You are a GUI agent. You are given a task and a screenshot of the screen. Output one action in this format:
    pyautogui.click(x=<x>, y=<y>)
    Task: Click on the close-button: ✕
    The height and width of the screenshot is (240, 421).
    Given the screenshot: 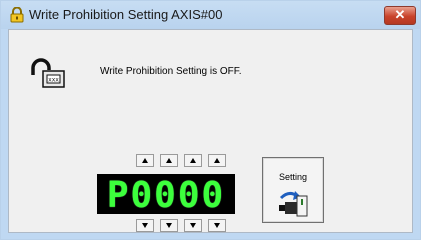 What is the action you would take?
    pyautogui.click(x=400, y=15)
    